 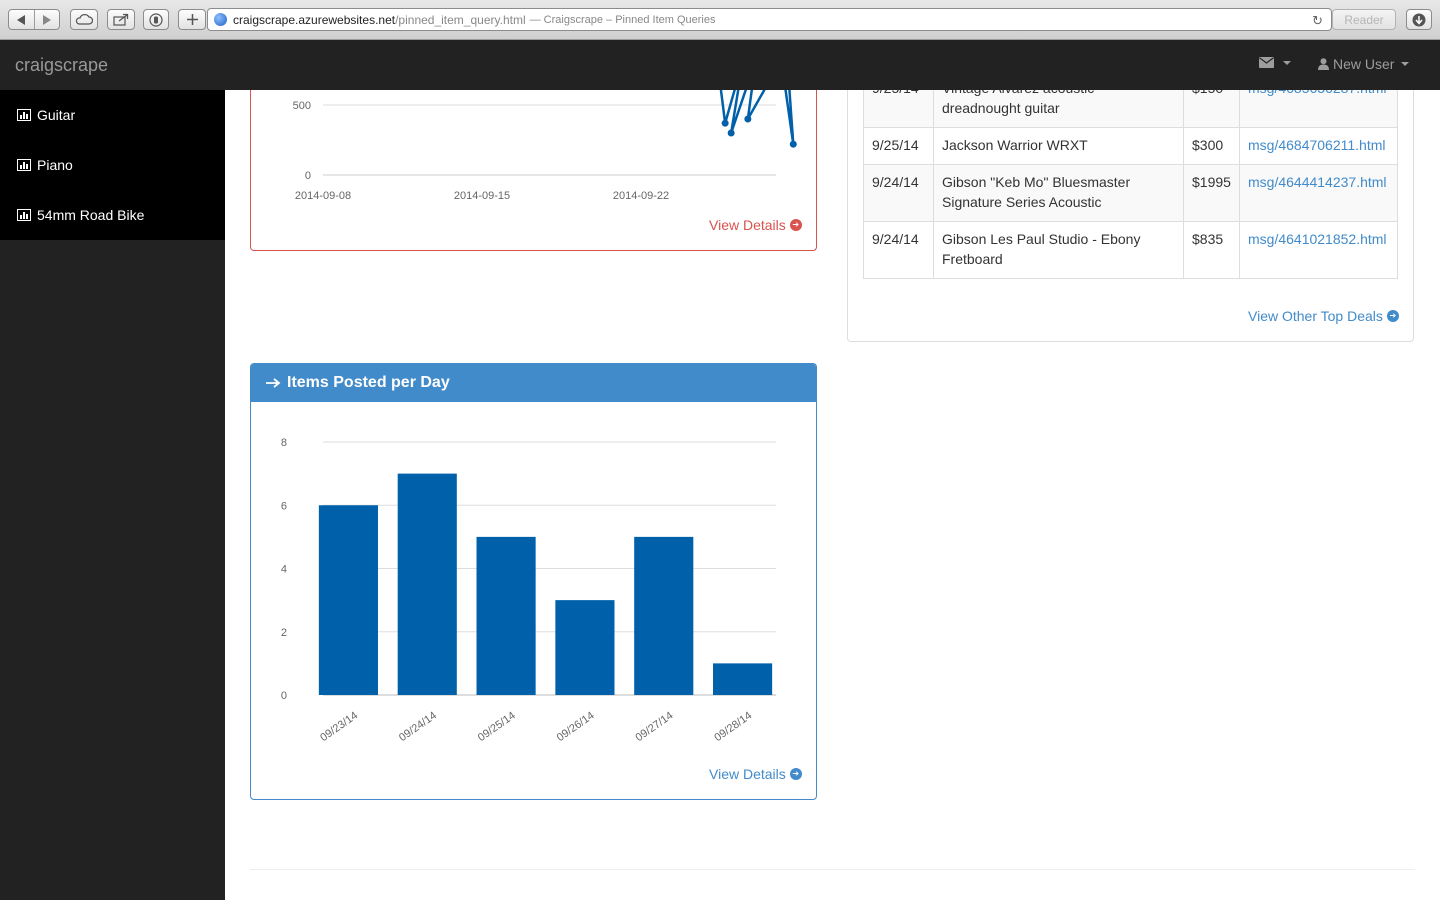 I want to click on user-icon, so click(x=1323, y=64).